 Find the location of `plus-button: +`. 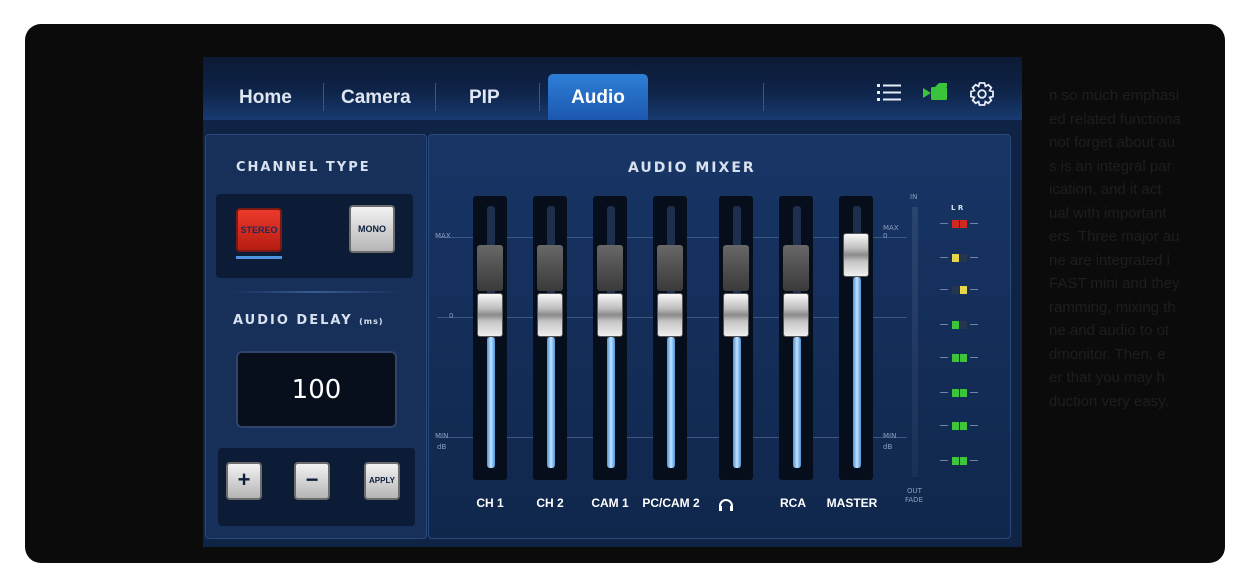

plus-button: + is located at coordinates (244, 481).